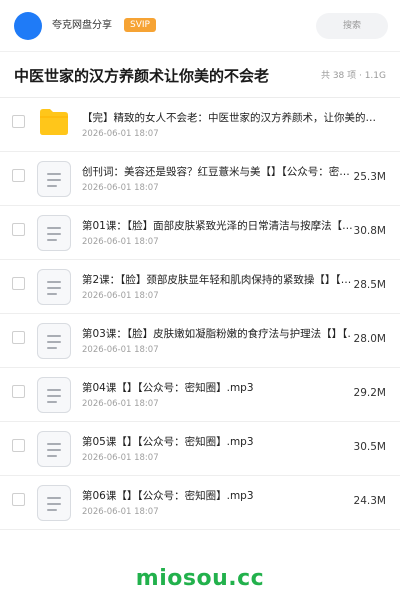 The width and height of the screenshot is (400, 600). Describe the element at coordinates (368, 339) in the screenshot. I see `file-size: 28.0M` at that location.